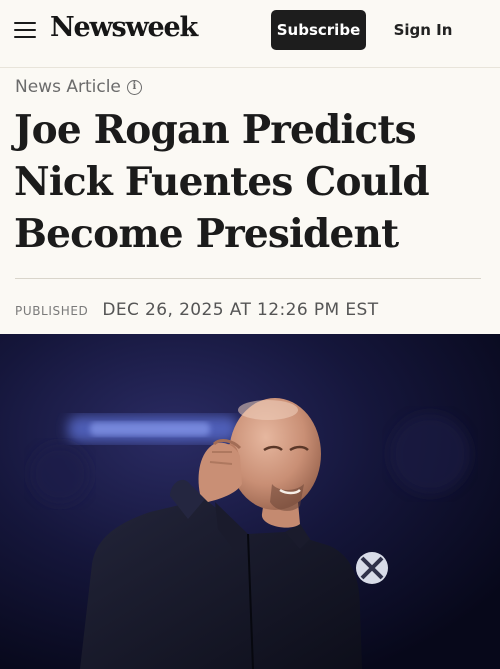 This screenshot has height=669, width=500. I want to click on subscribe-button: Subscribe, so click(318, 30).